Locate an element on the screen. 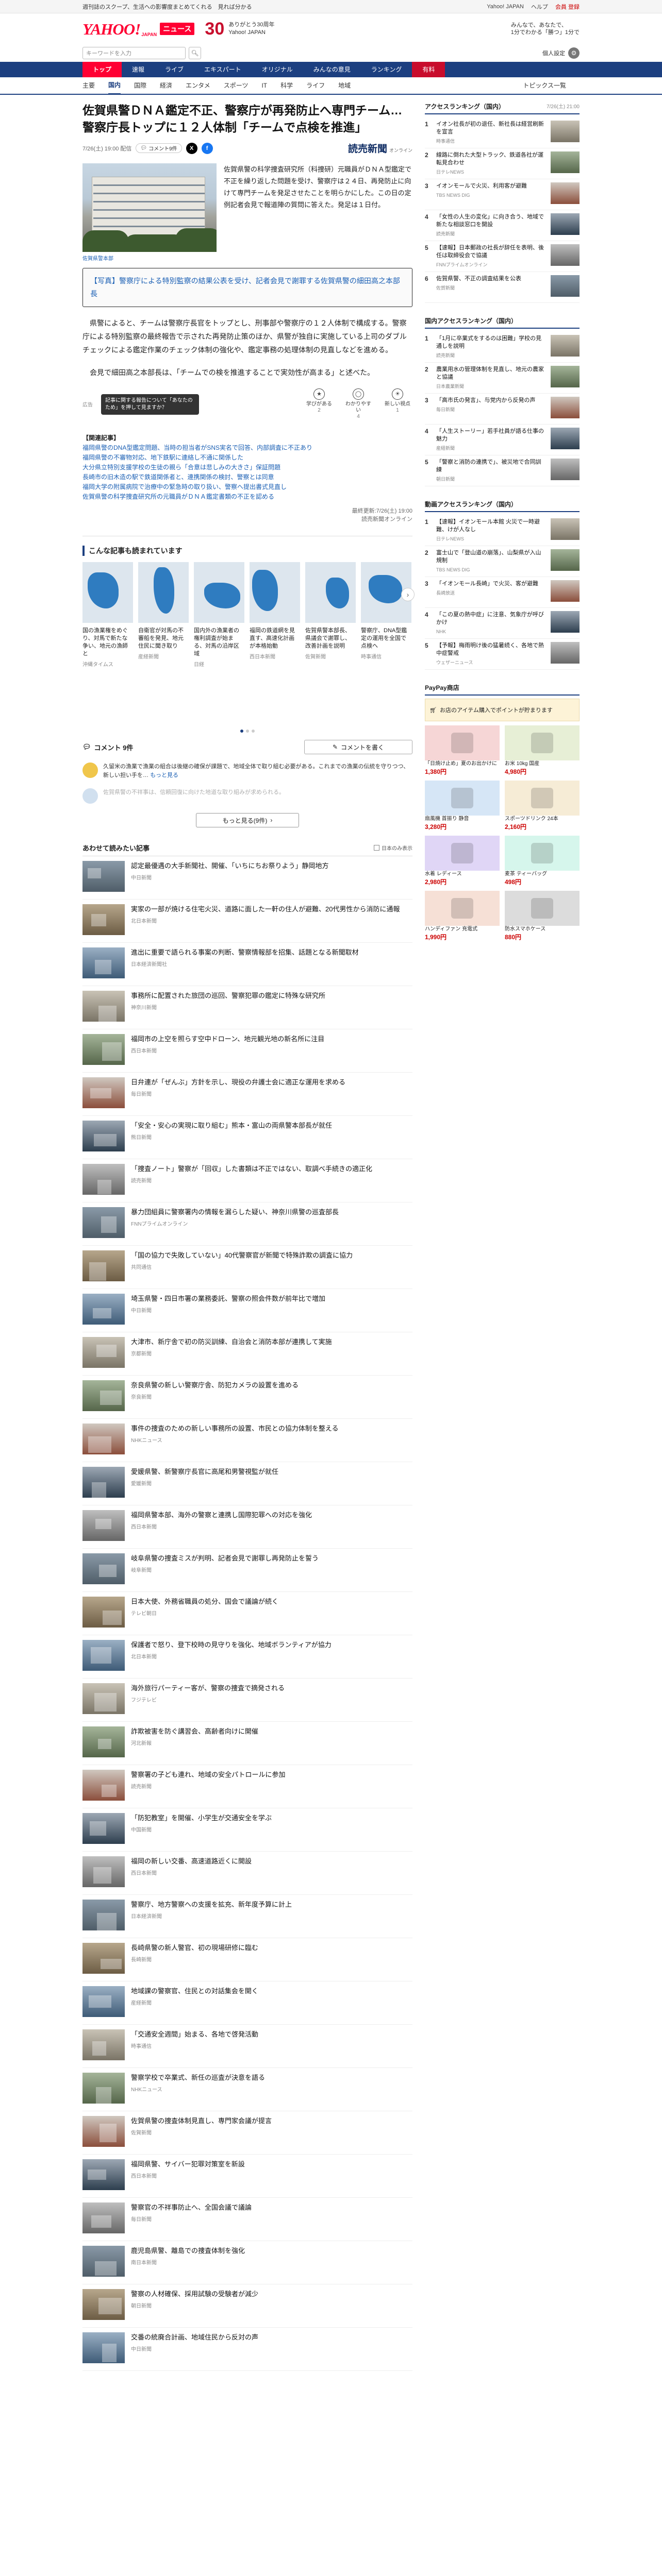  photo-credit: 佐賀県警本部 is located at coordinates (150, 258).